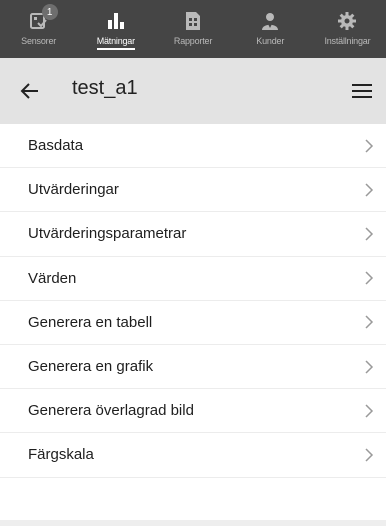  Describe the element at coordinates (61, 455) in the screenshot. I see `list-item-label: Färgskala` at that location.